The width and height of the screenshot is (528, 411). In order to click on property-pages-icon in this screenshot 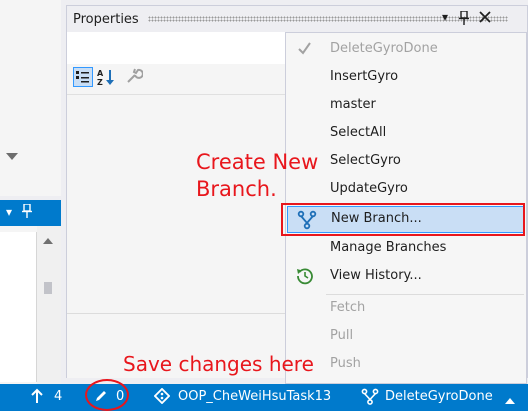, I will do `click(135, 77)`.